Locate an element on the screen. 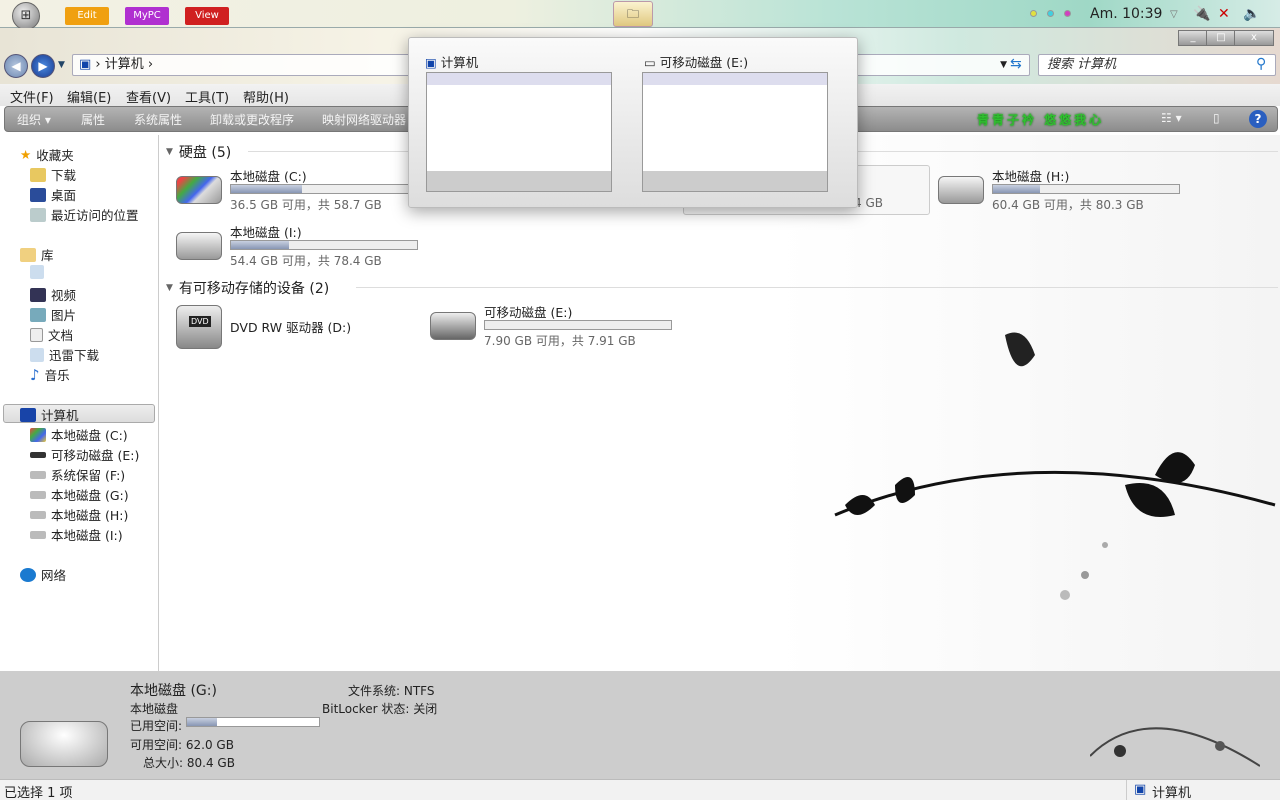 The width and height of the screenshot is (1280, 801). address-dropdown-icon: ▼ is located at coordinates (1003, 65).